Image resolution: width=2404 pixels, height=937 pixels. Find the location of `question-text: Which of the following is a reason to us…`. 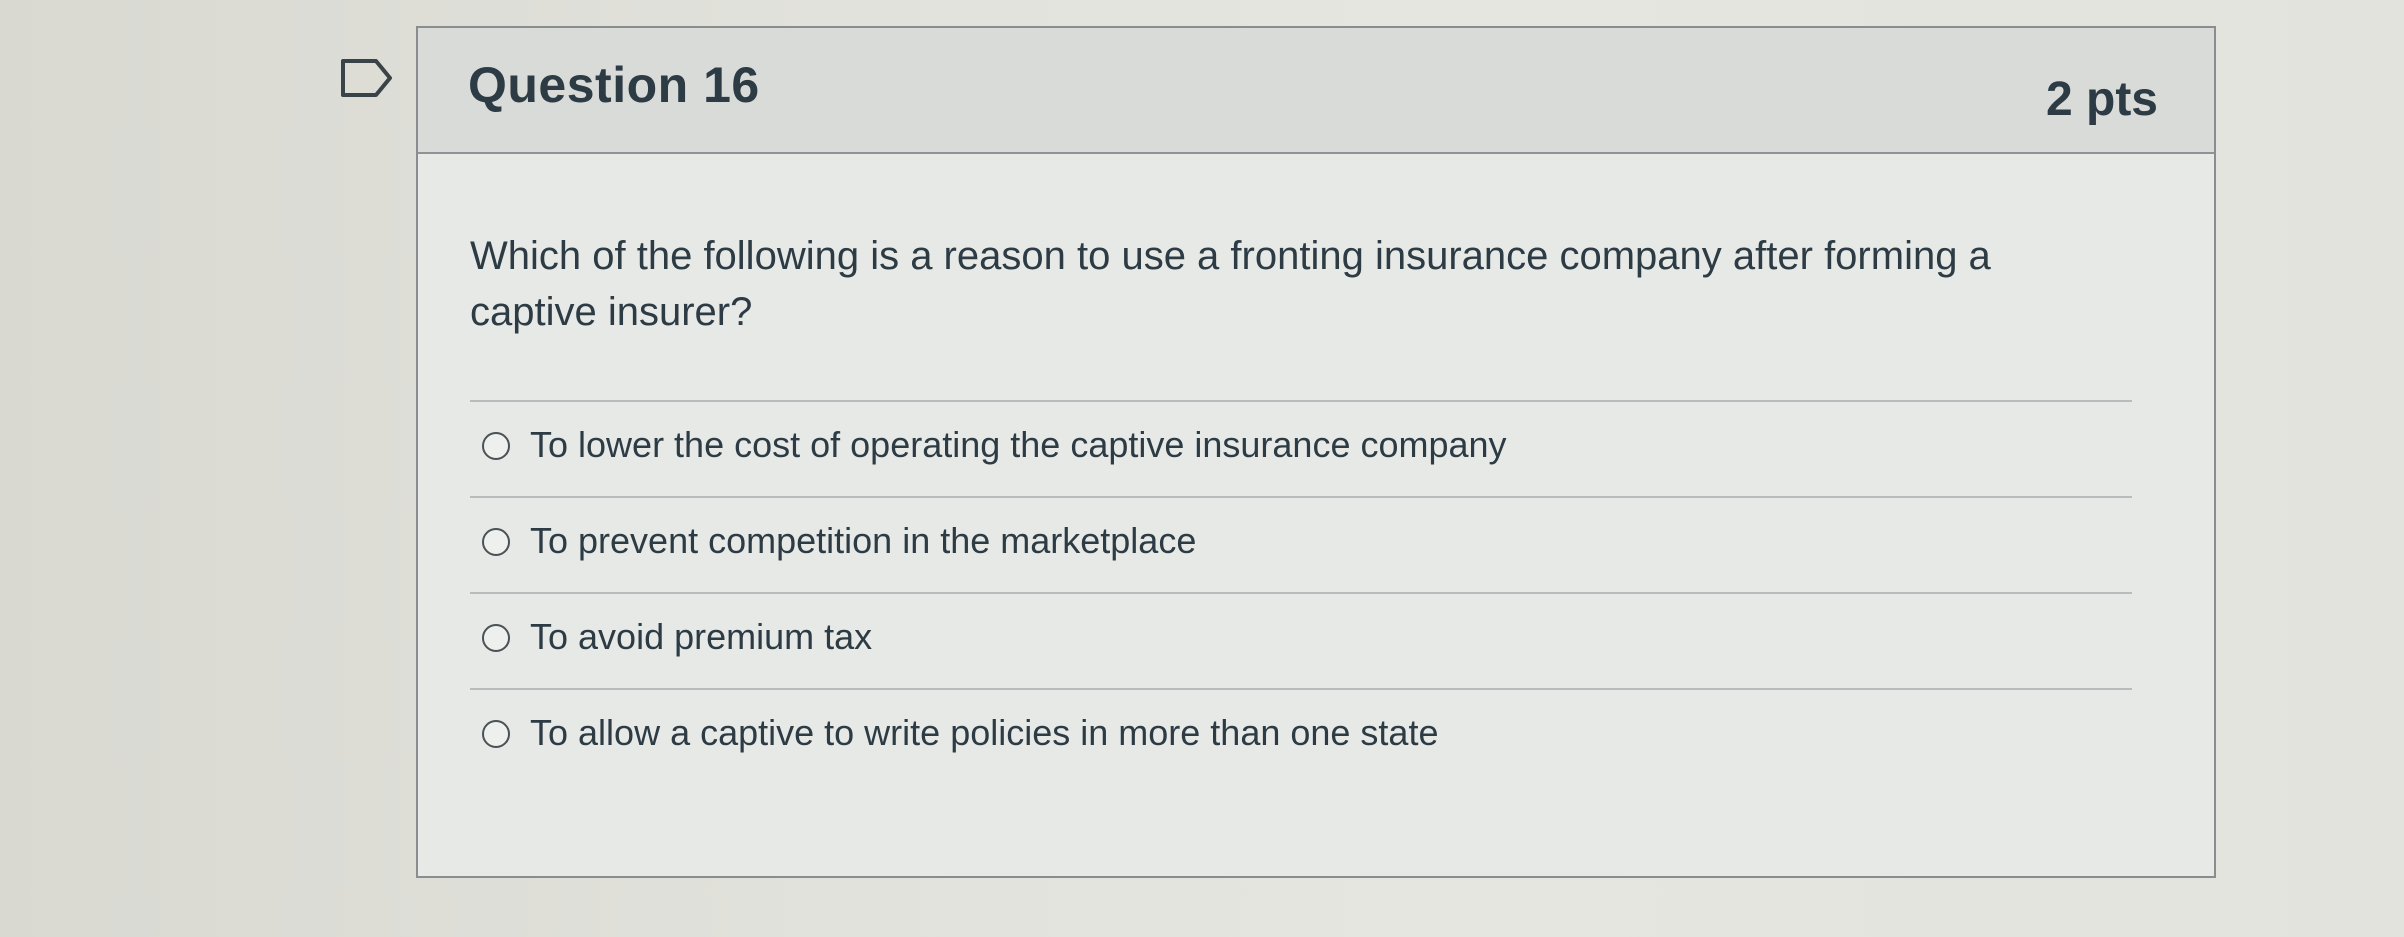

question-text: Which of the following is a reason to us… is located at coordinates (1230, 284).